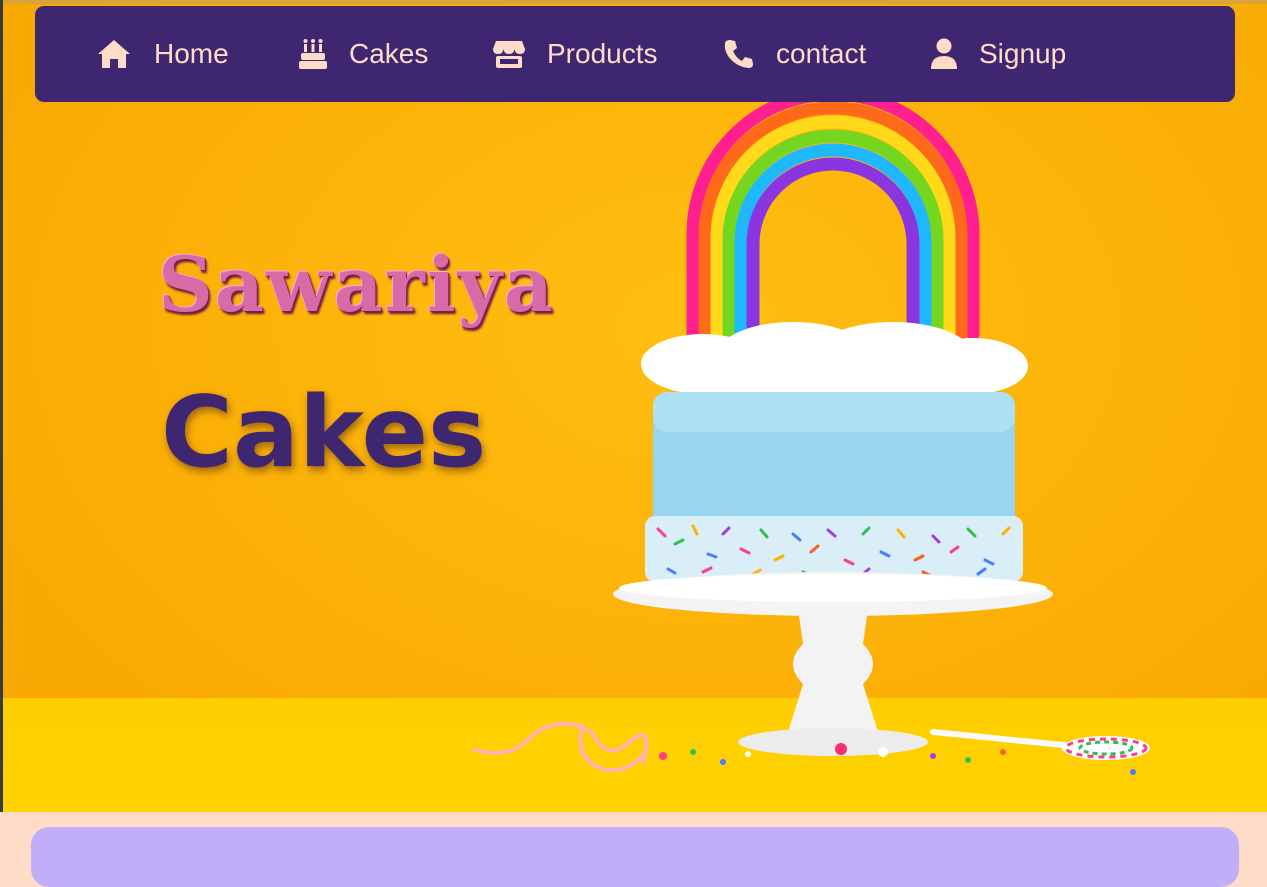 This screenshot has height=887, width=1267. I want to click on content-panel, so click(635, 857).